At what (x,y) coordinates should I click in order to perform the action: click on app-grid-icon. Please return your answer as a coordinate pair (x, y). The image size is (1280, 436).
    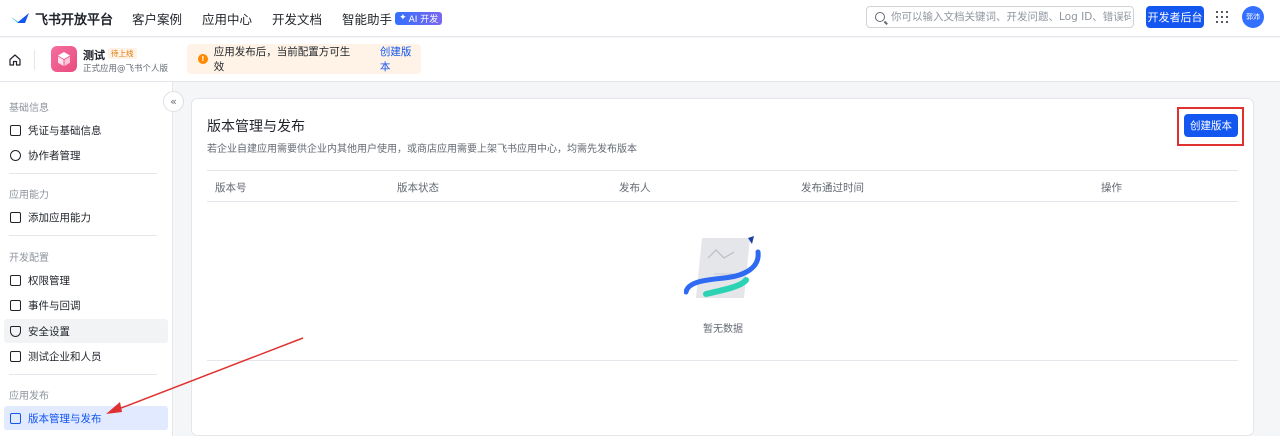
    Looking at the image, I should click on (1222, 17).